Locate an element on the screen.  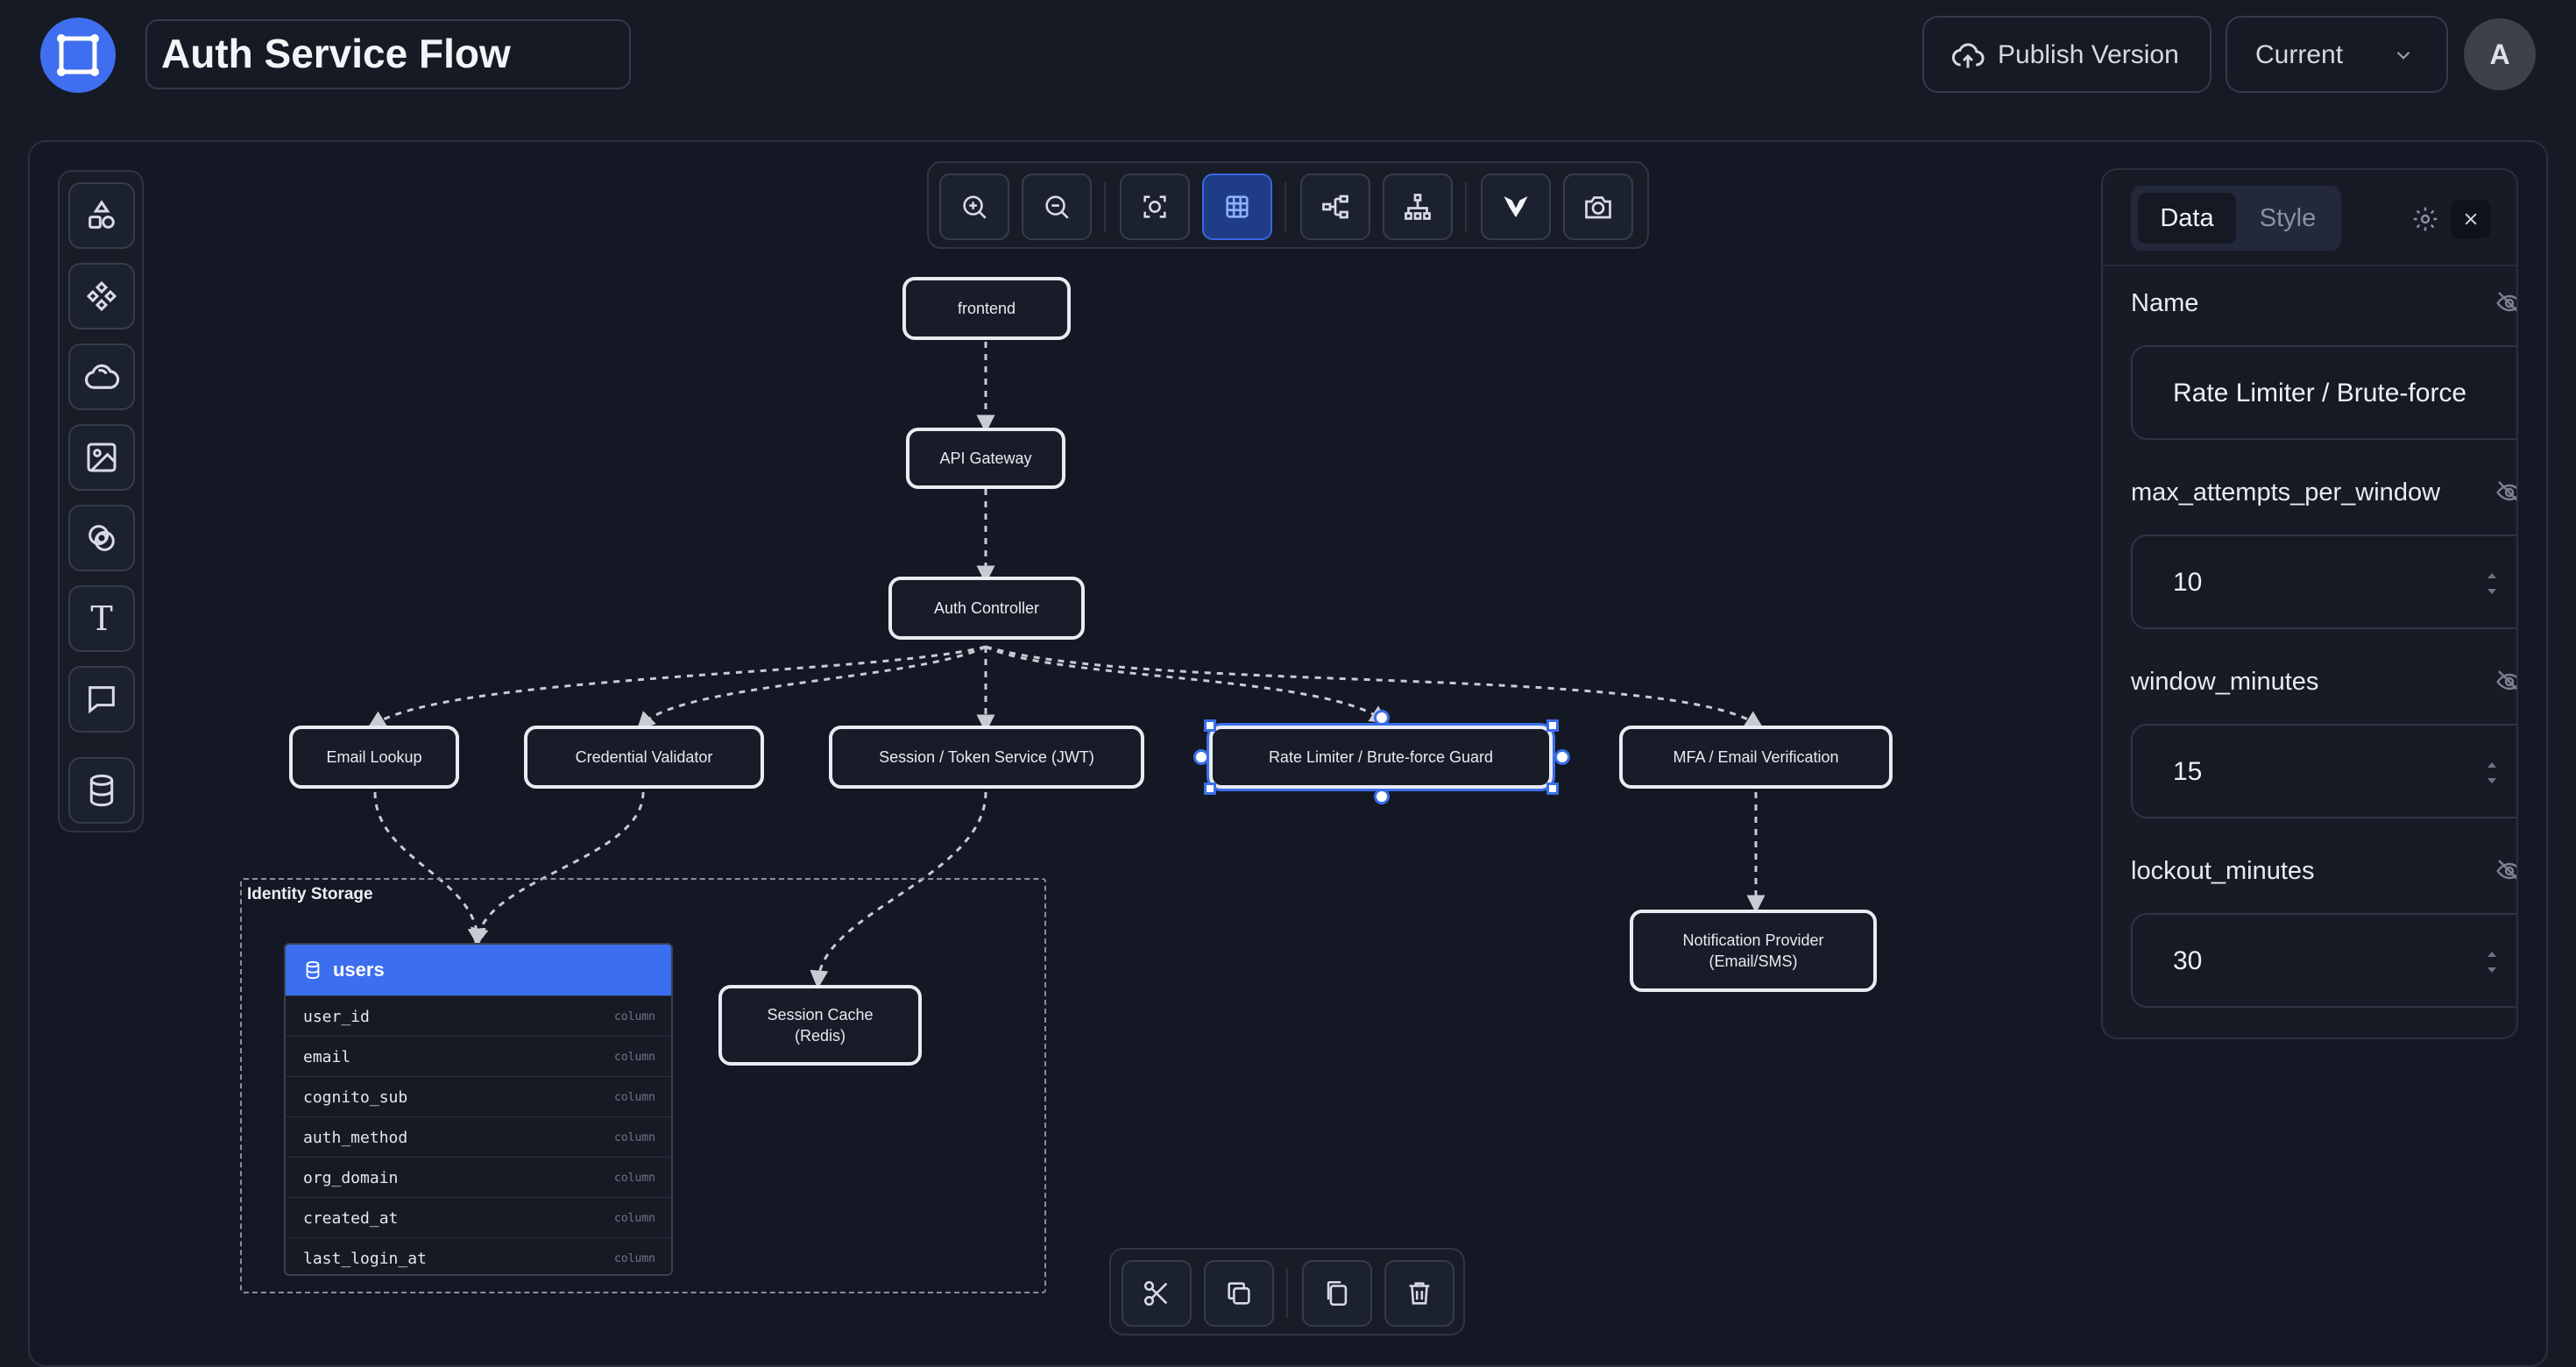
table-row: cognito_sub column is located at coordinates (478, 1096).